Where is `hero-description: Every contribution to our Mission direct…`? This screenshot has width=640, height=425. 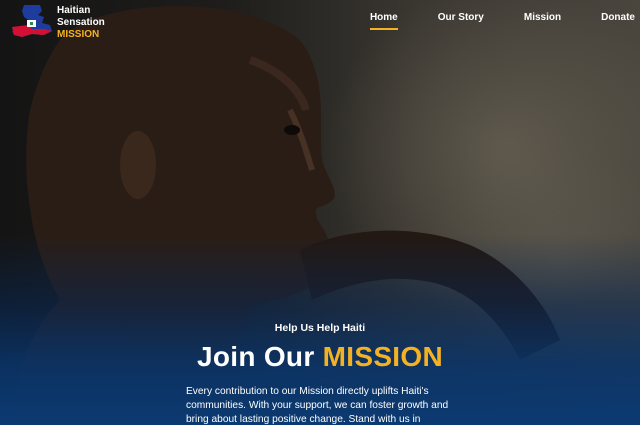
hero-description: Every contribution to our Mission direct… is located at coordinates (317, 405).